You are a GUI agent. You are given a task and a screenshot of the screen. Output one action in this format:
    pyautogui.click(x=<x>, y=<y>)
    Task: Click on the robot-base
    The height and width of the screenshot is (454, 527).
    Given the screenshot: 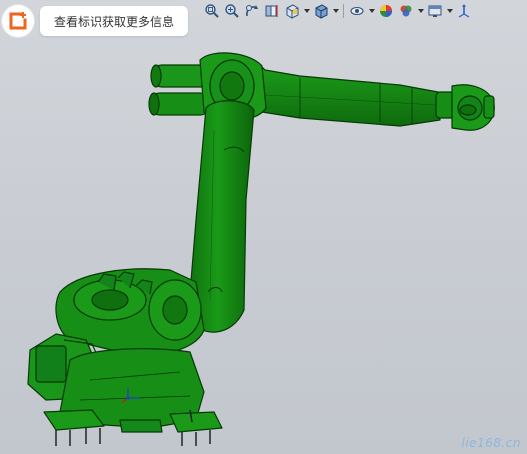 What is the action you would take?
    pyautogui.click(x=133, y=397)
    